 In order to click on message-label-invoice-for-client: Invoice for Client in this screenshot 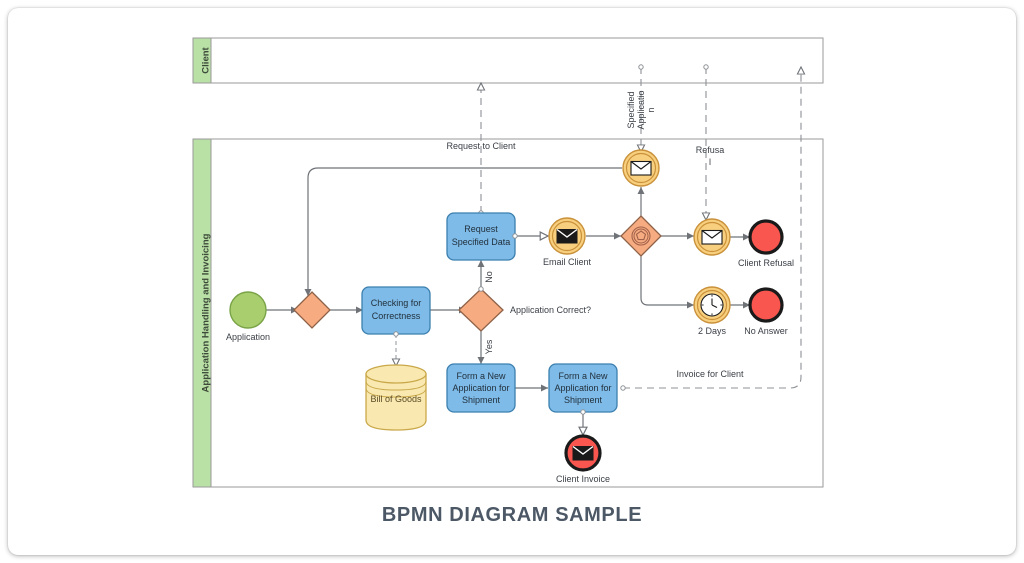, I will do `click(710, 374)`.